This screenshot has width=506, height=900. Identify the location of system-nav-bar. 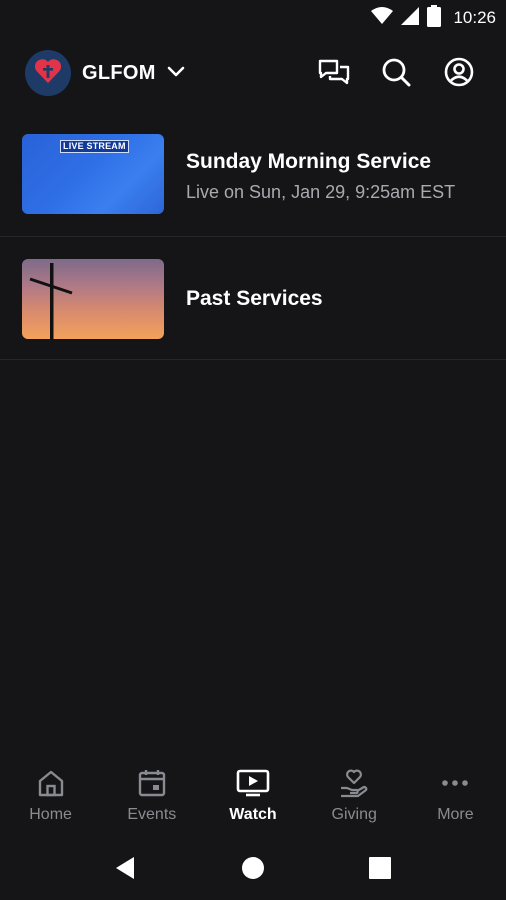
(253, 868).